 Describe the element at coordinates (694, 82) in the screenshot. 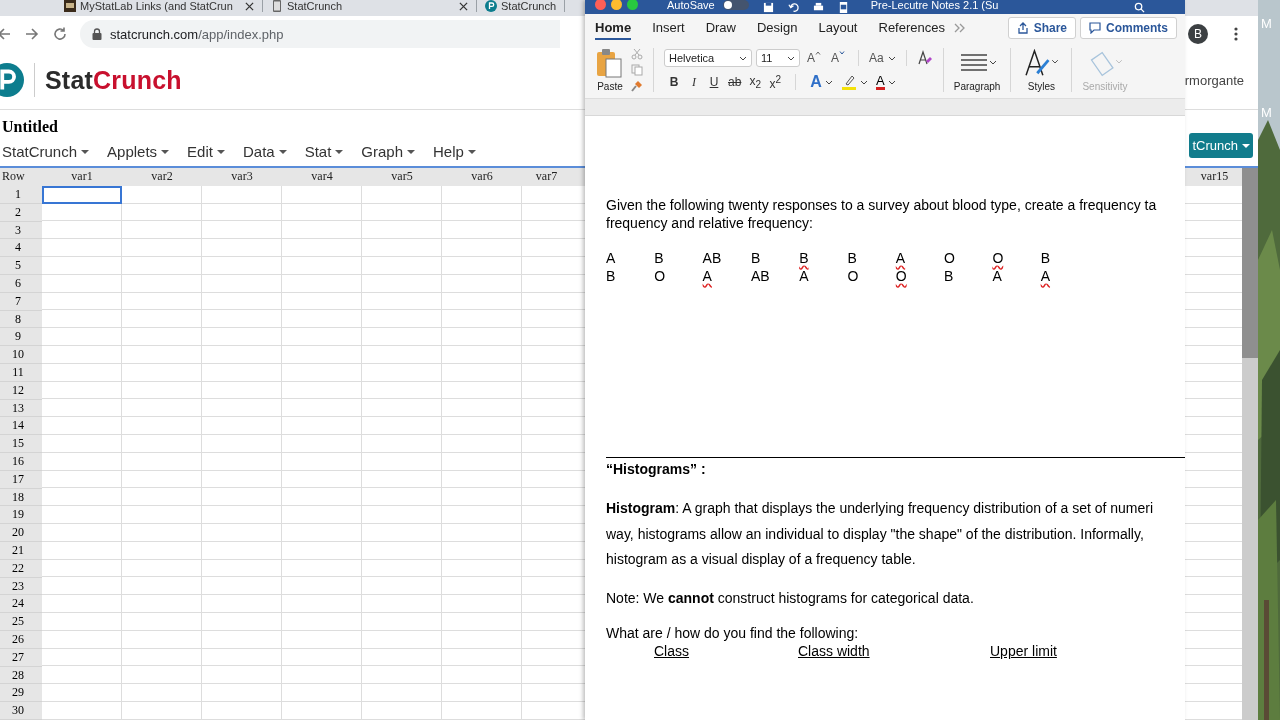

I see `format-button: I` at that location.